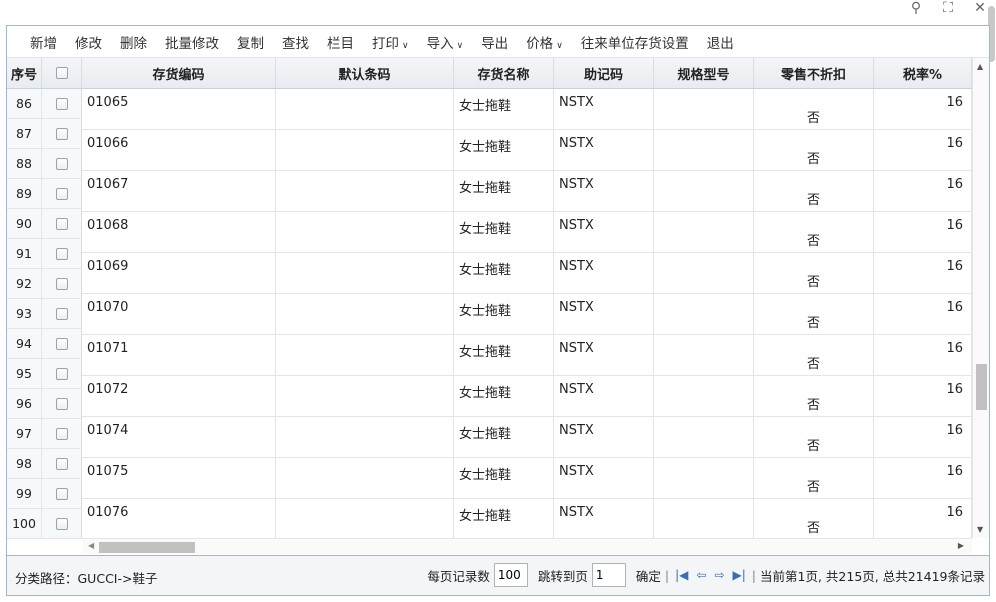 This screenshot has height=602, width=996. Describe the element at coordinates (147, 547) in the screenshot. I see `horizontal-scroll-thumb` at that location.